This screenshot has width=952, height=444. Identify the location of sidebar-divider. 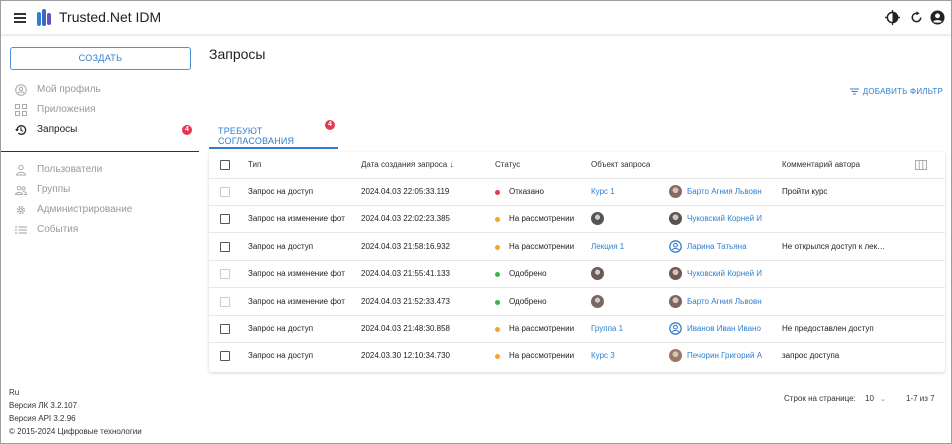
(100, 151).